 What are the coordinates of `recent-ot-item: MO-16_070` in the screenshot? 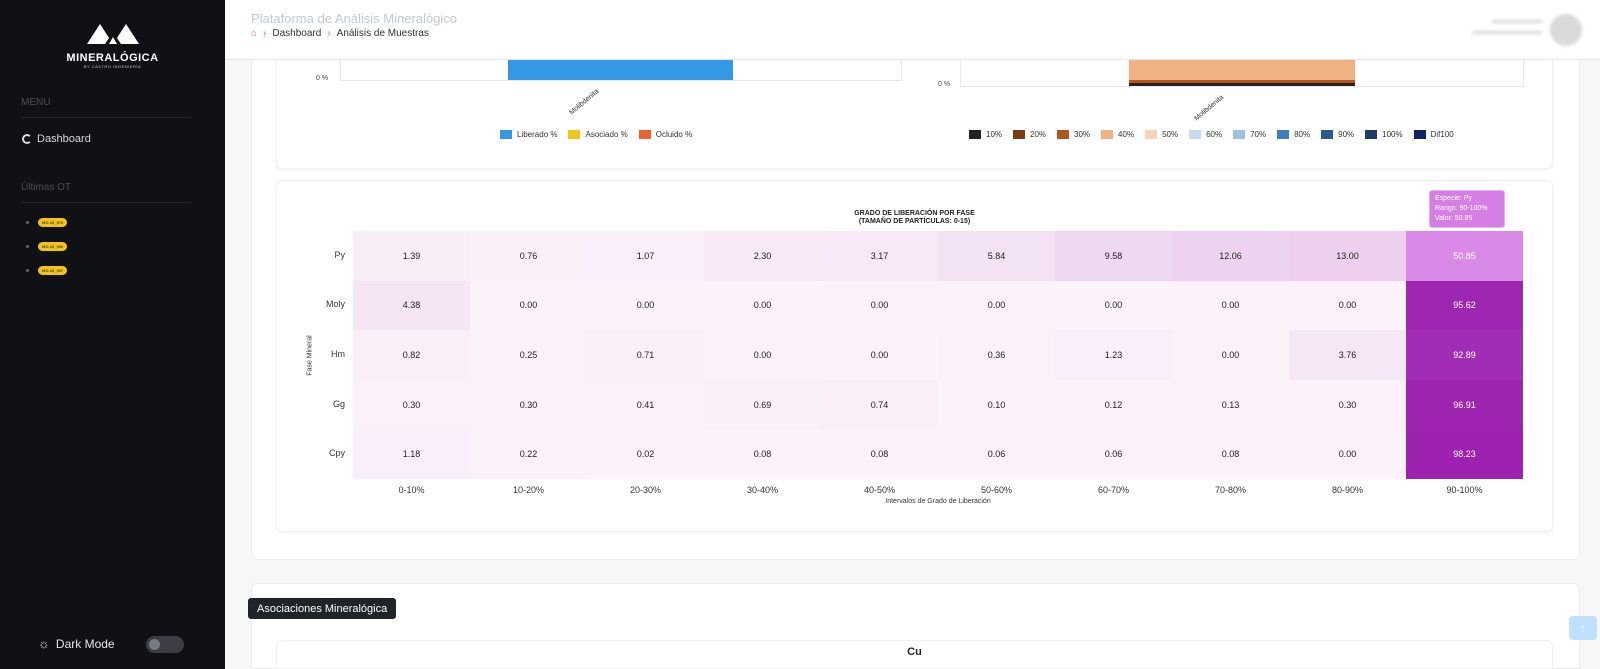 It's located at (47, 222).